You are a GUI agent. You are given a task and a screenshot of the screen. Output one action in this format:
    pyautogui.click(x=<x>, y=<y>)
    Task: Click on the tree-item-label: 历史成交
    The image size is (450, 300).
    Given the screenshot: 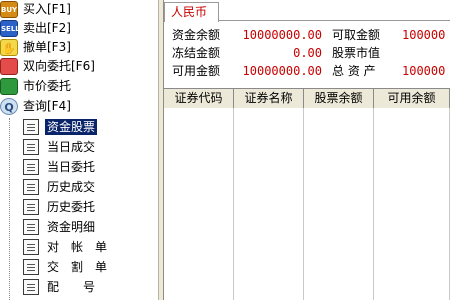 What is the action you would take?
    pyautogui.click(x=71, y=187)
    